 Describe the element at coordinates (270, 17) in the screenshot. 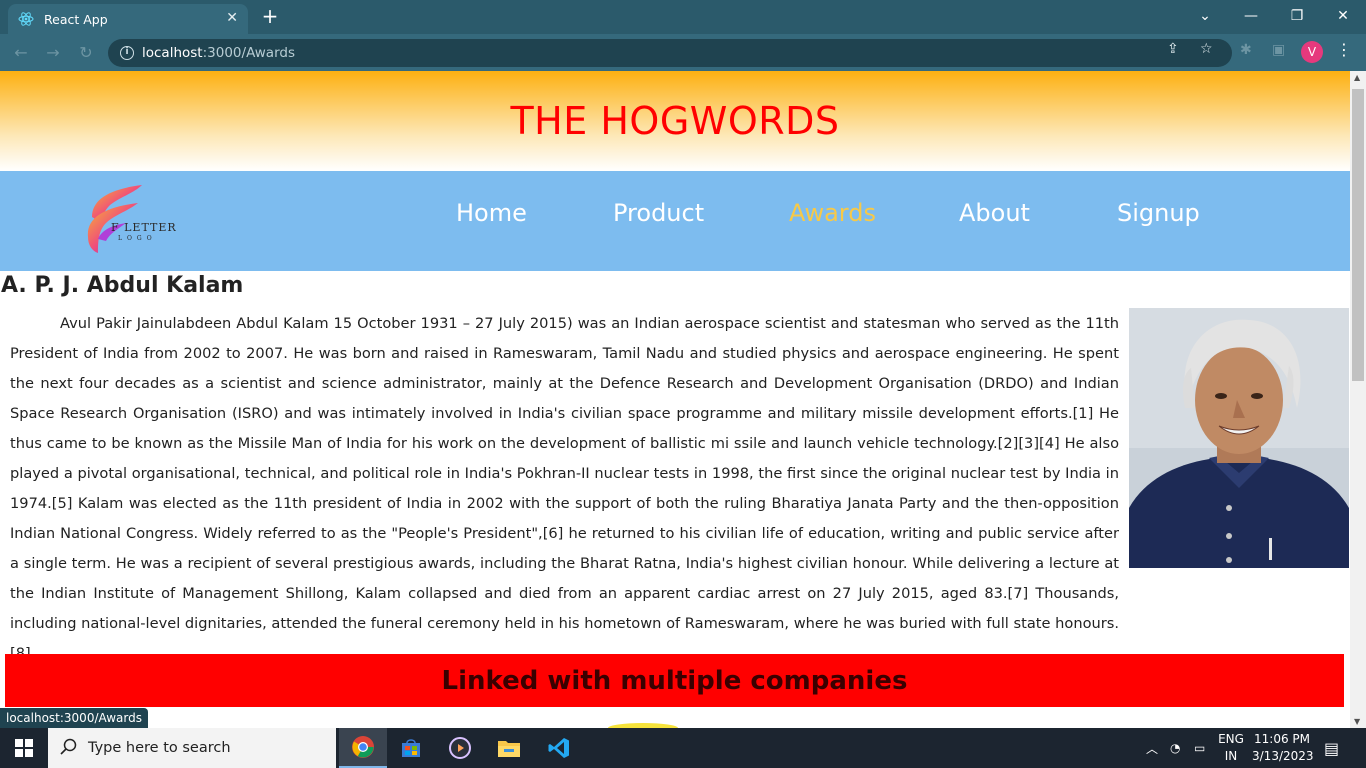

I see `new-tab-button: +` at that location.